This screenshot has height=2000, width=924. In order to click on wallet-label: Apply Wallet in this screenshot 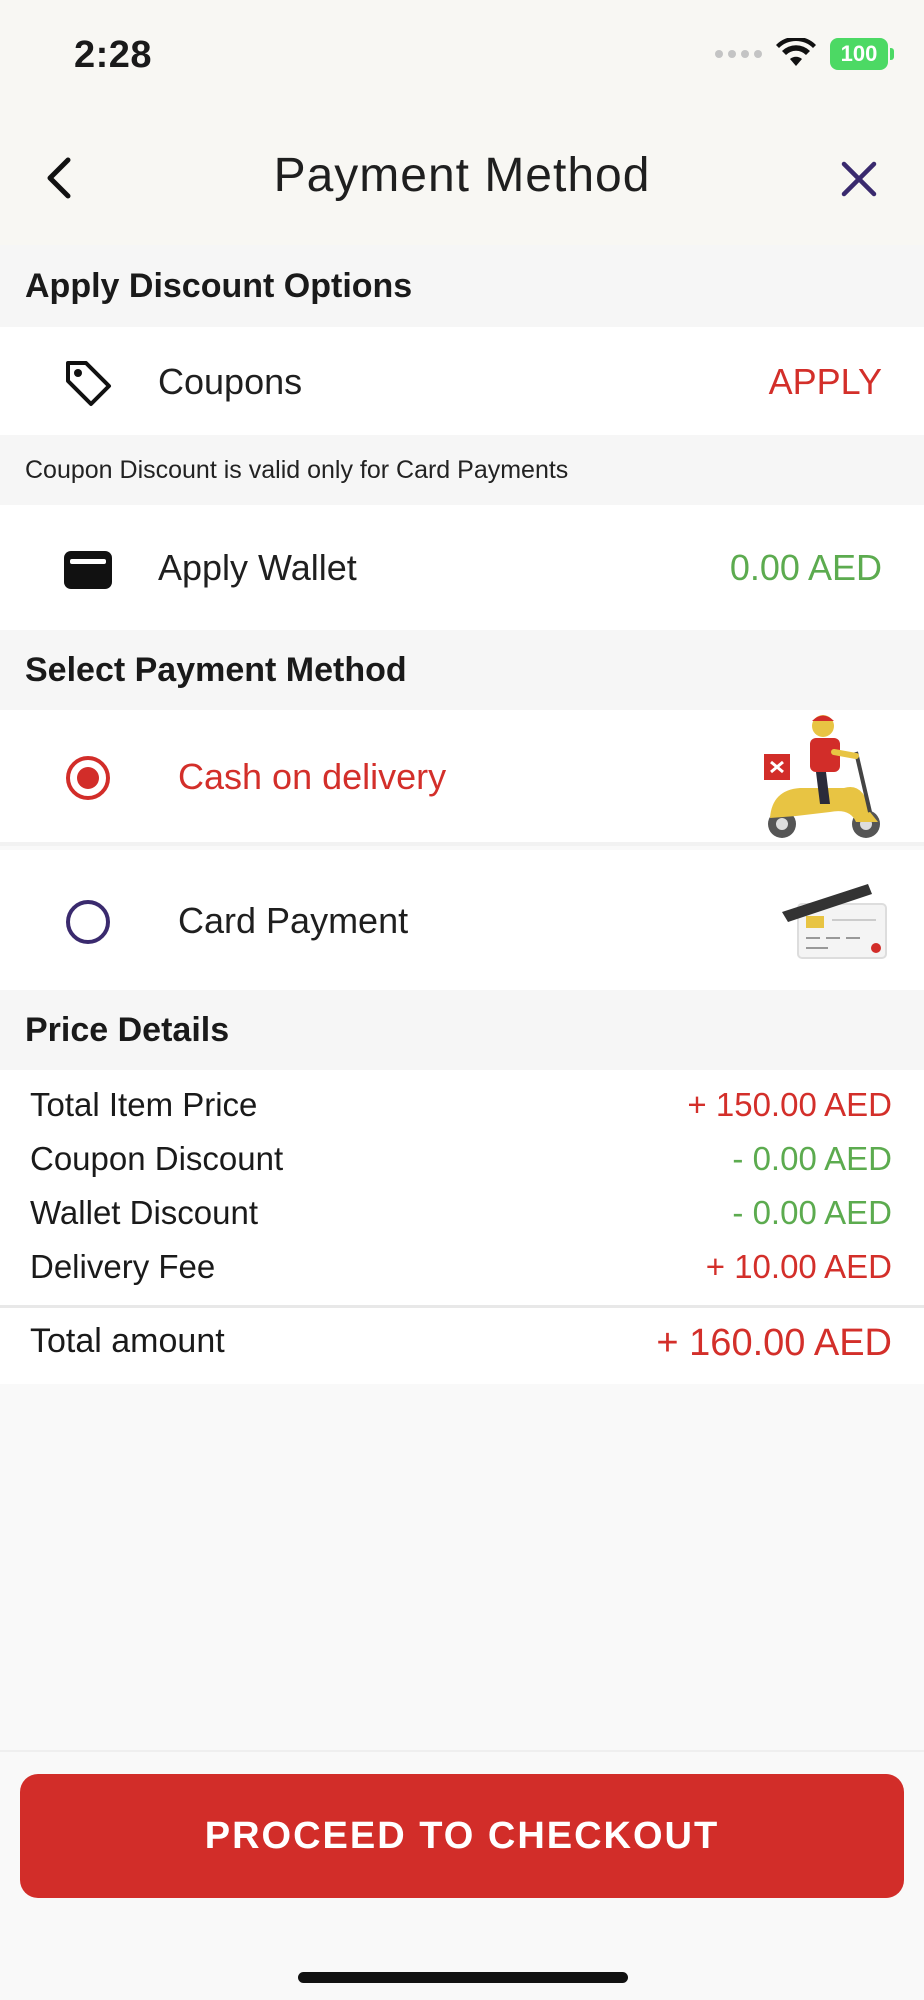, I will do `click(257, 567)`.